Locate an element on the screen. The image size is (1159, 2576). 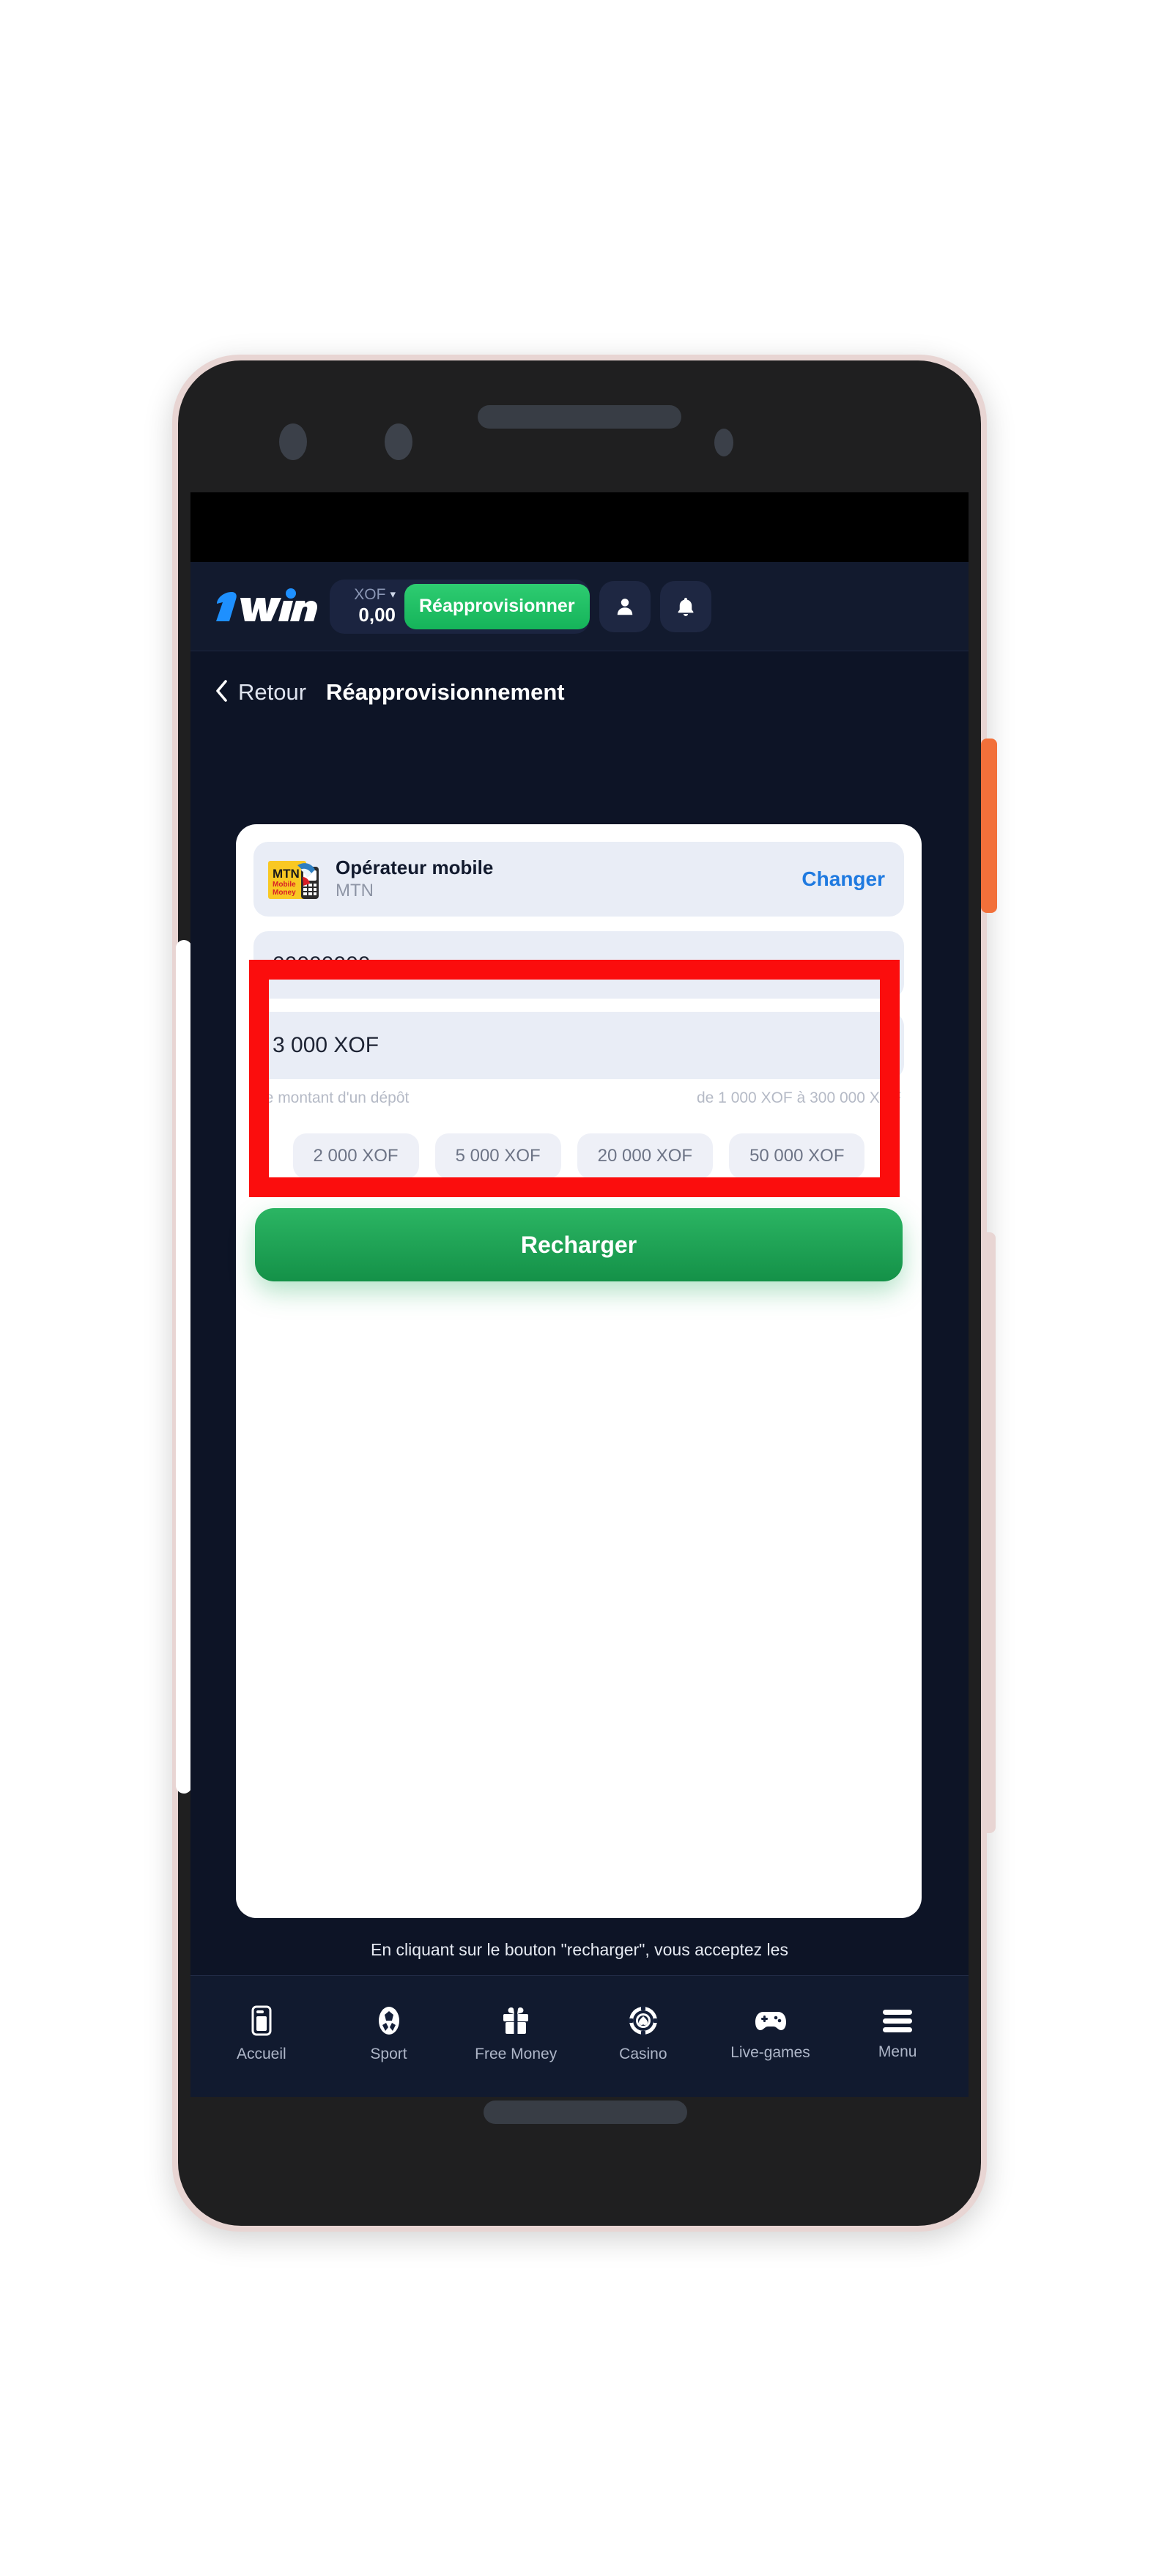
quick-amount-chip: 50 000 XOF is located at coordinates (797, 1156).